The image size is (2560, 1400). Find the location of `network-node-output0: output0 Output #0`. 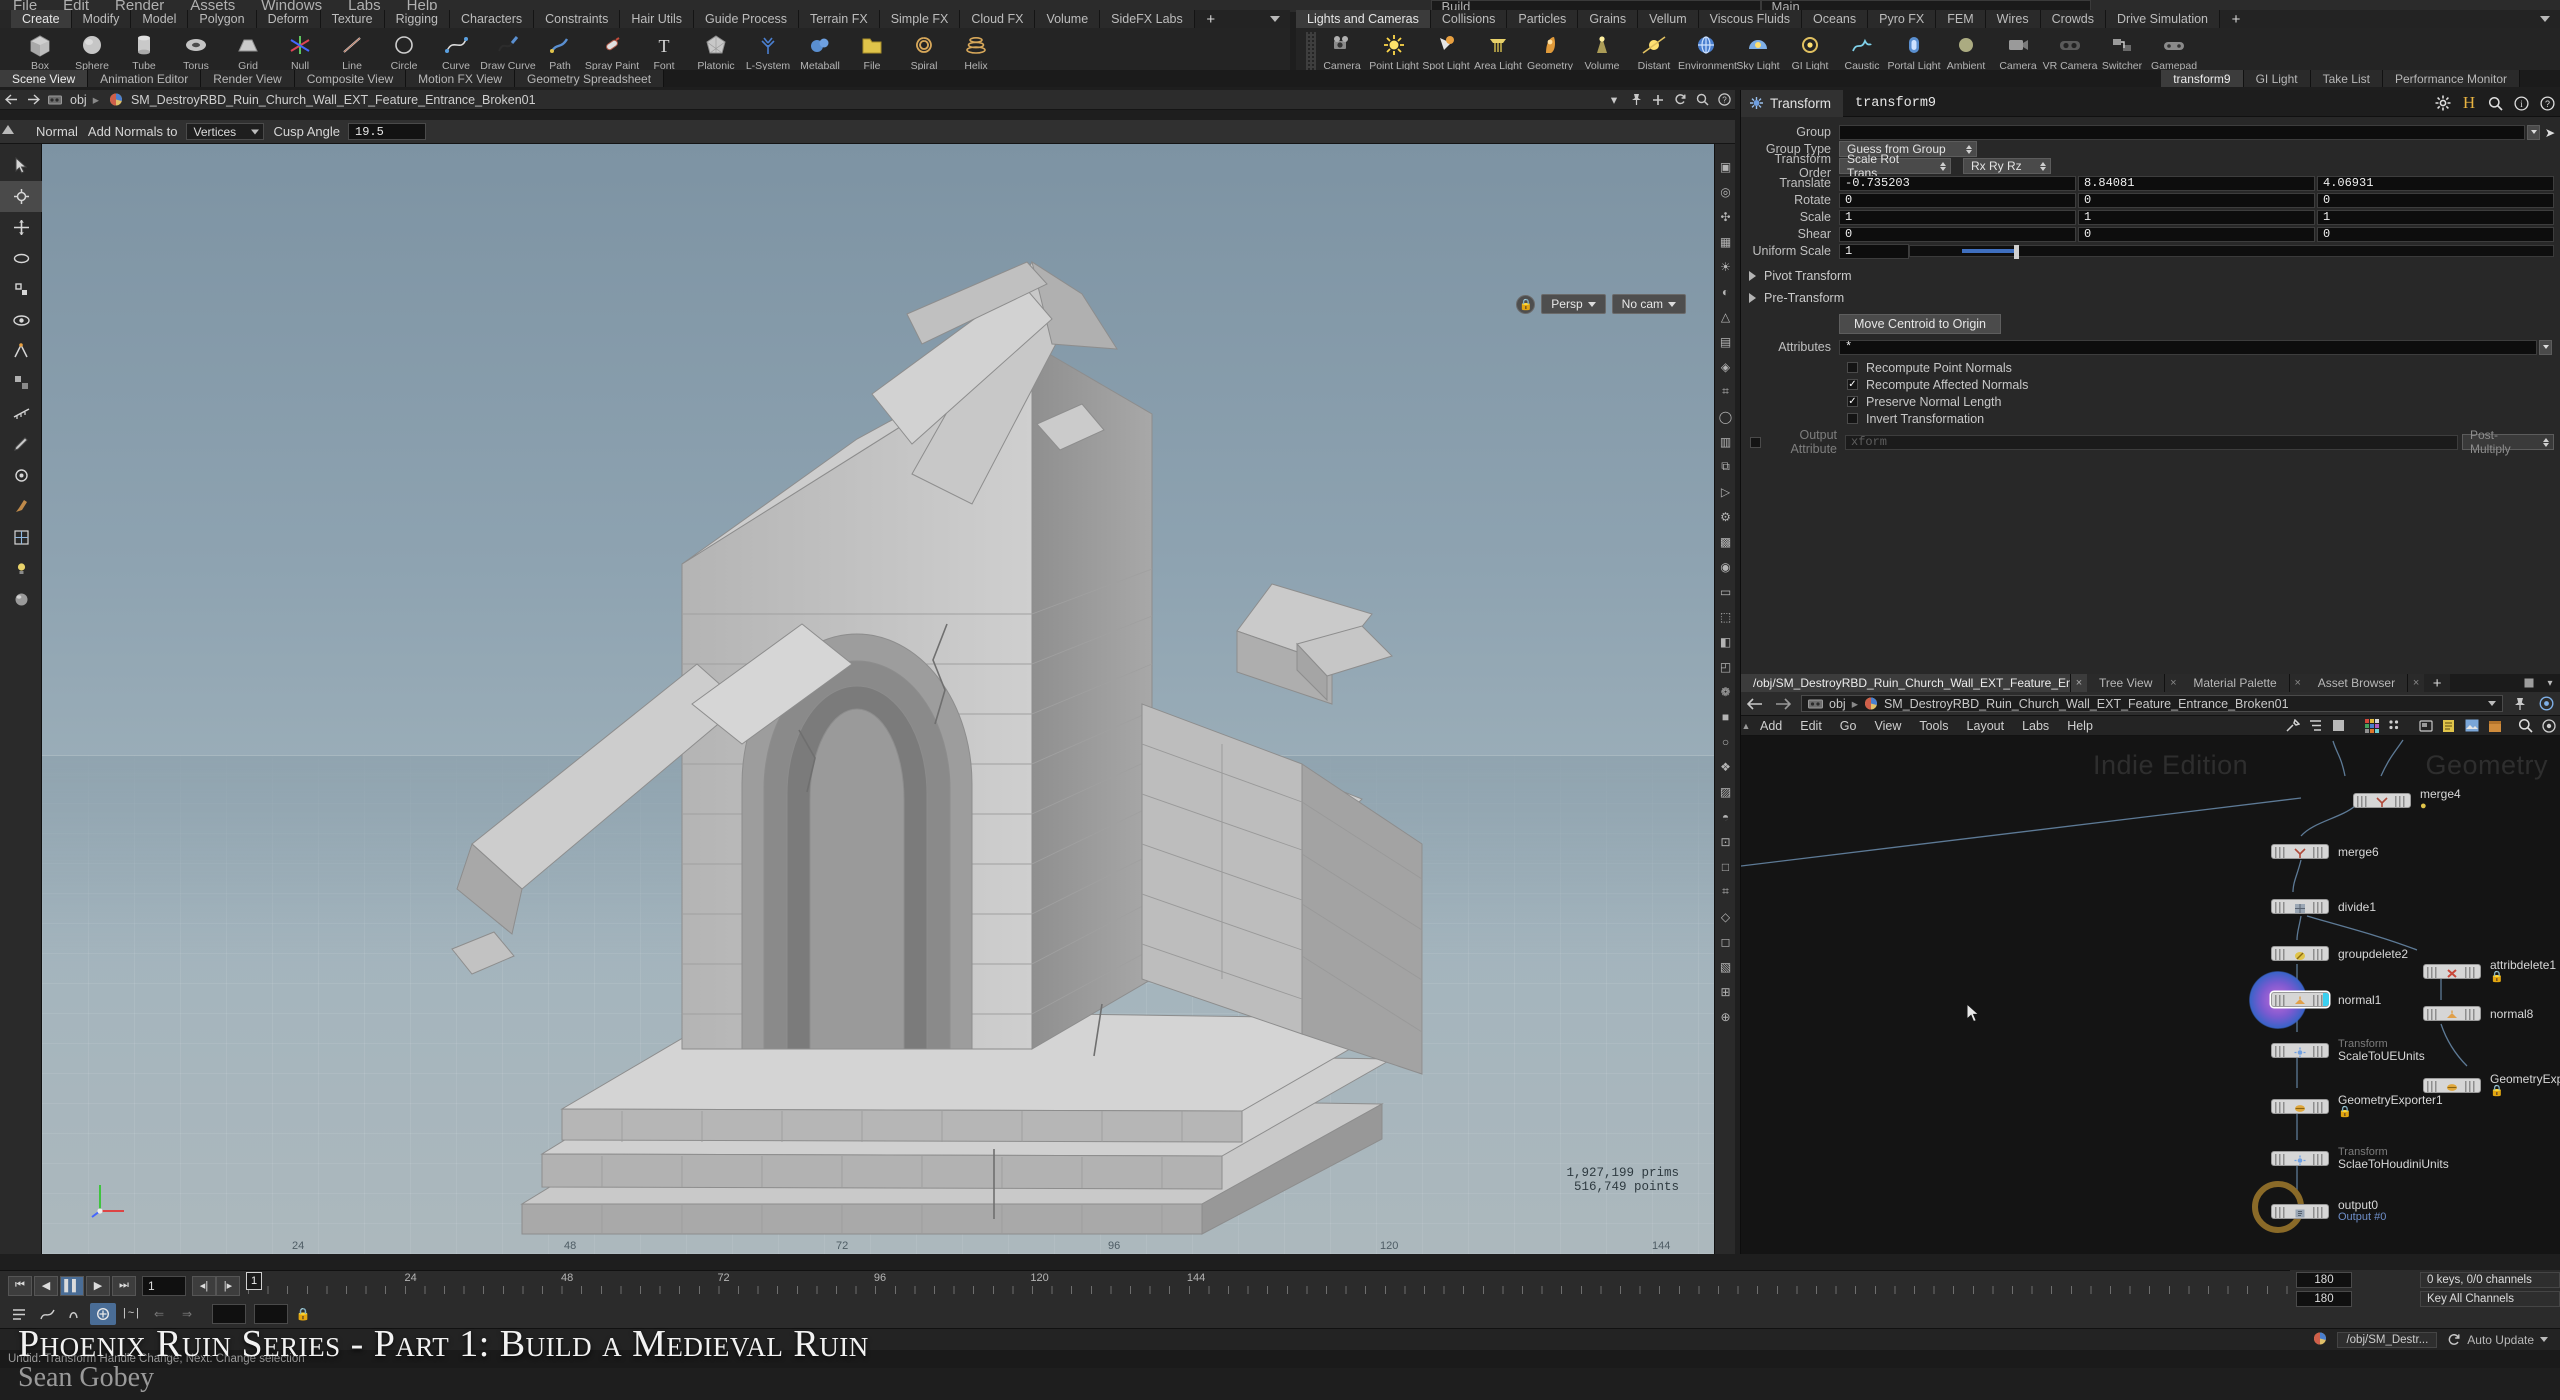

network-node-output0: output0 Output #0 is located at coordinates (2319, 1207).